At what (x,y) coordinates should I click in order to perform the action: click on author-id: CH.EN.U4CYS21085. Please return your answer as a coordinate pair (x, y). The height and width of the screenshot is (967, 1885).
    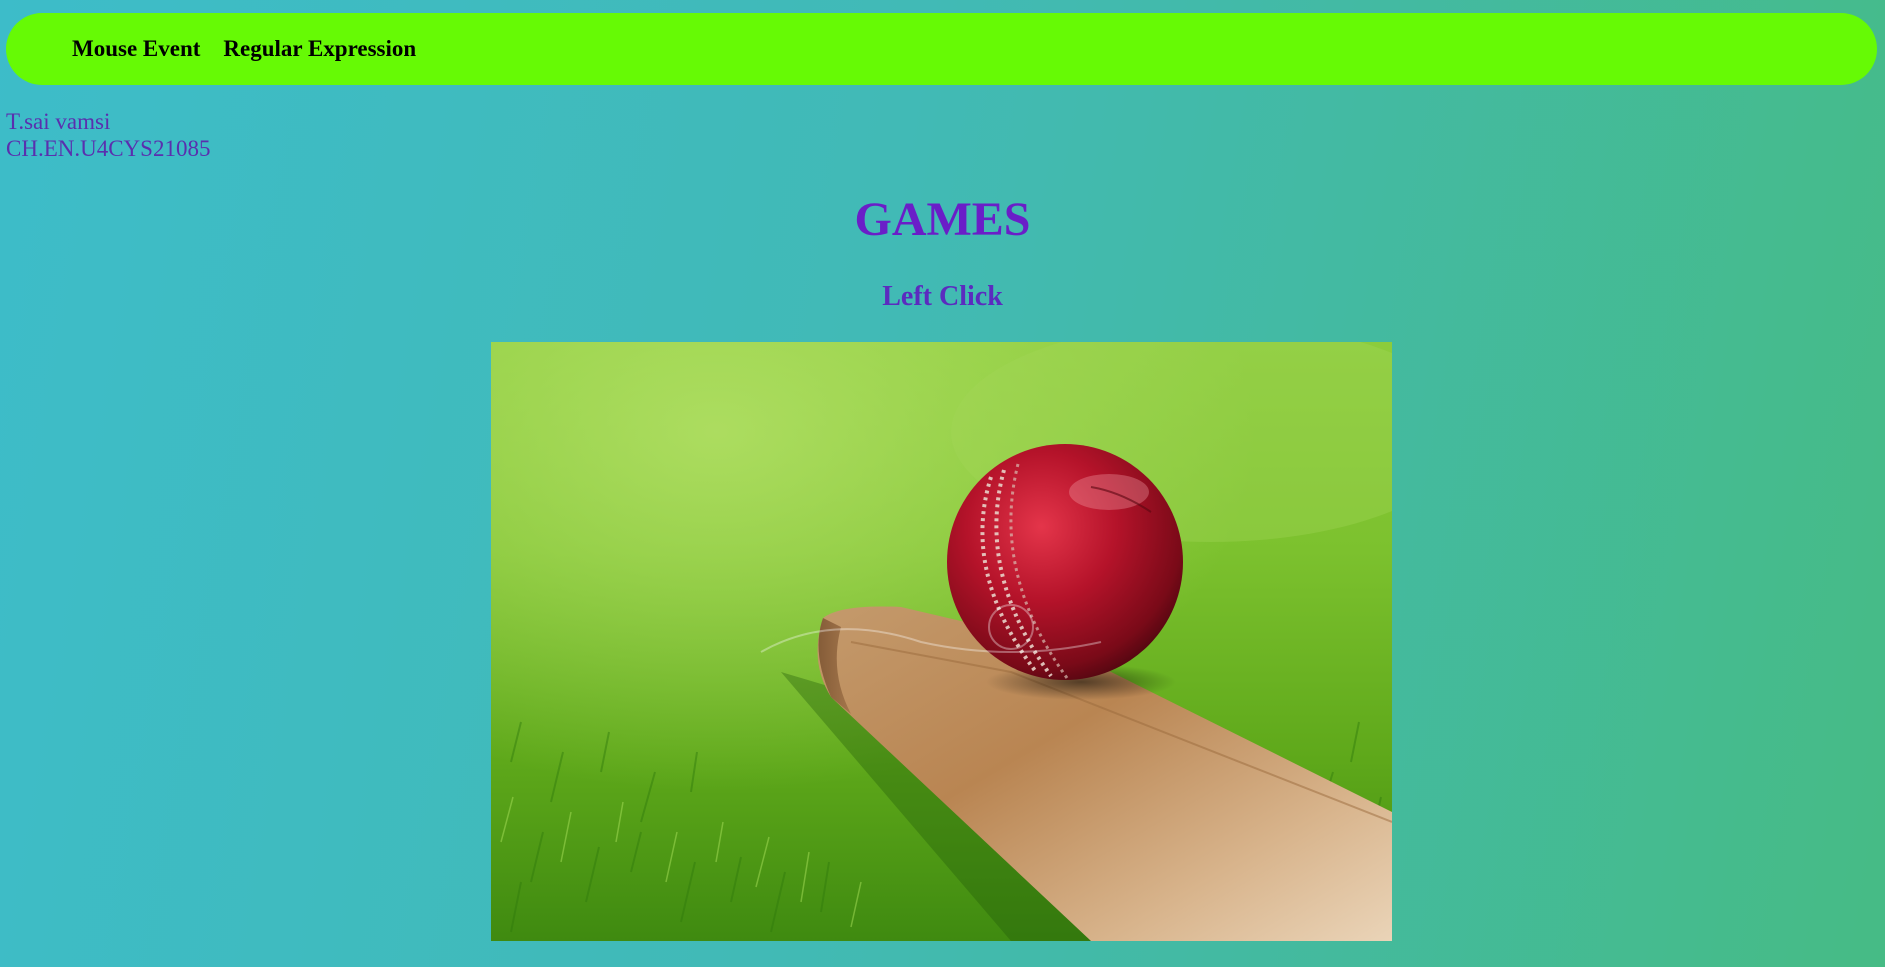
    Looking at the image, I should click on (108, 148).